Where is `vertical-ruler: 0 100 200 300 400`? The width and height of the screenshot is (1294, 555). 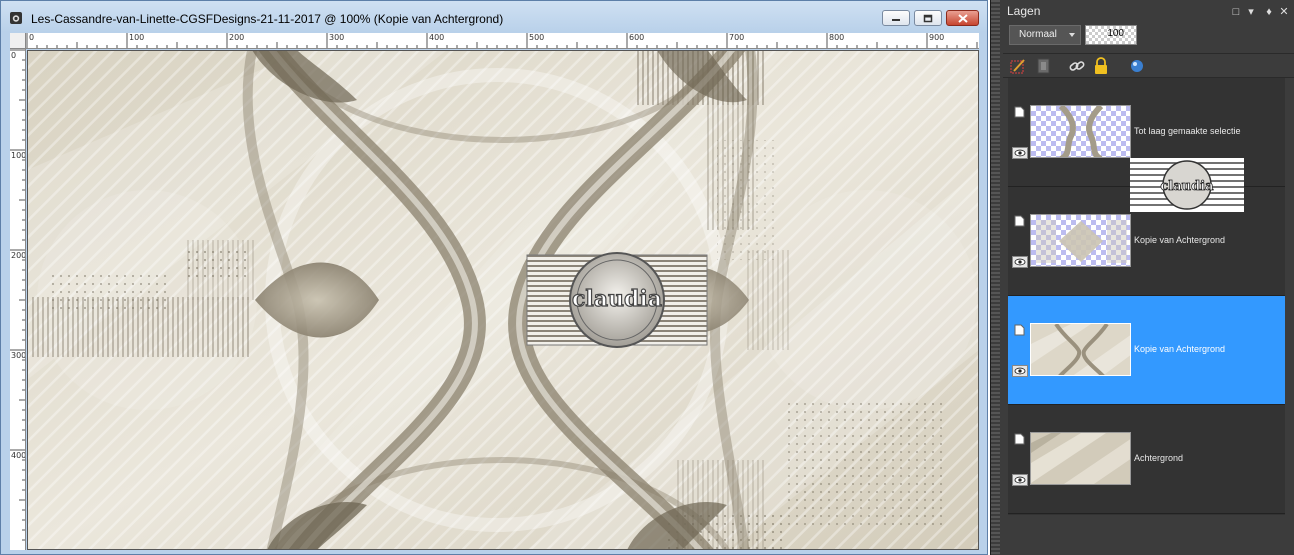 vertical-ruler: 0 100 200 300 400 is located at coordinates (18, 299).